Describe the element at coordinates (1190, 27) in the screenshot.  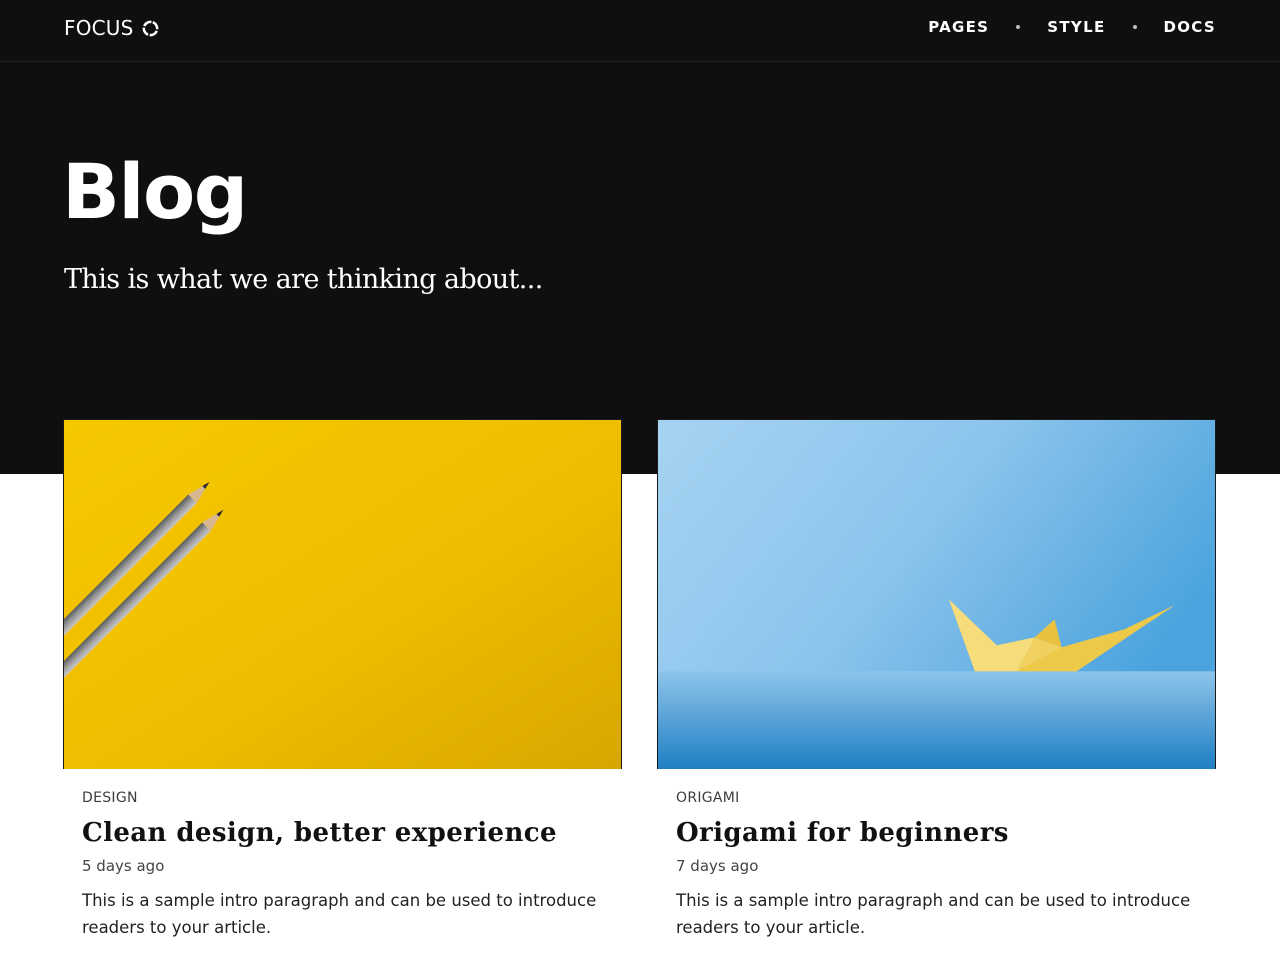
I see `nav-link-docs: DOCS` at that location.